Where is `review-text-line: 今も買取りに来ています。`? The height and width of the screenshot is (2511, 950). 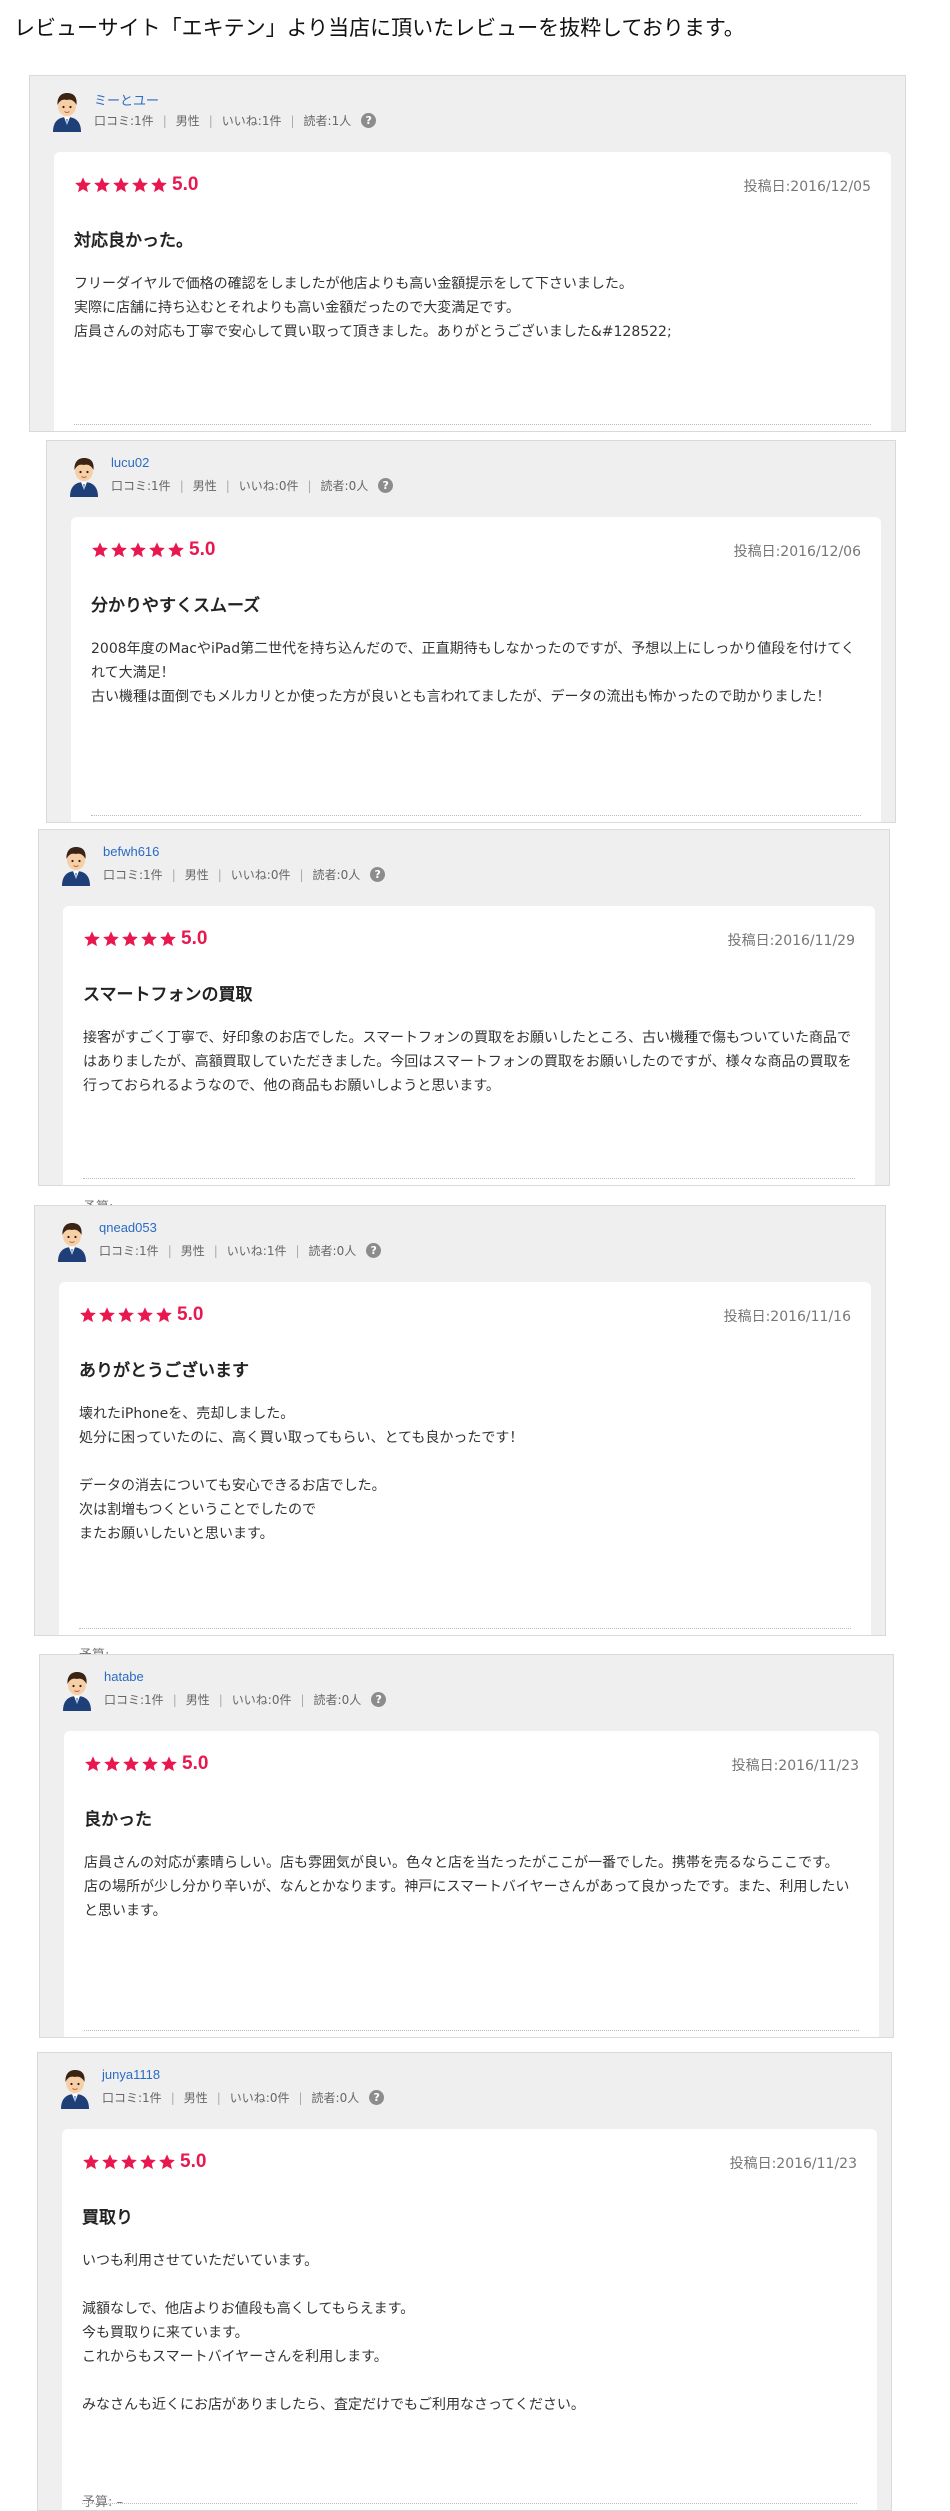 review-text-line: 今も買取りに来ています。 is located at coordinates (165, 2333).